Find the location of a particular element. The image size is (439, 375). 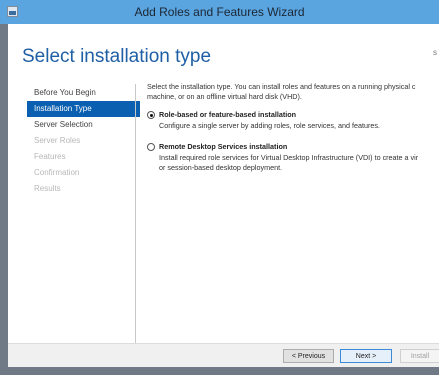

nav-item-features: Features is located at coordinates (50, 156).